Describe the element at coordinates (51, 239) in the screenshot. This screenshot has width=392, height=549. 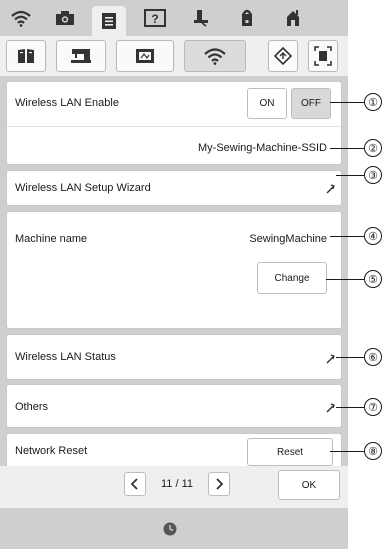
I see `machine-name-label: Machine name` at that location.